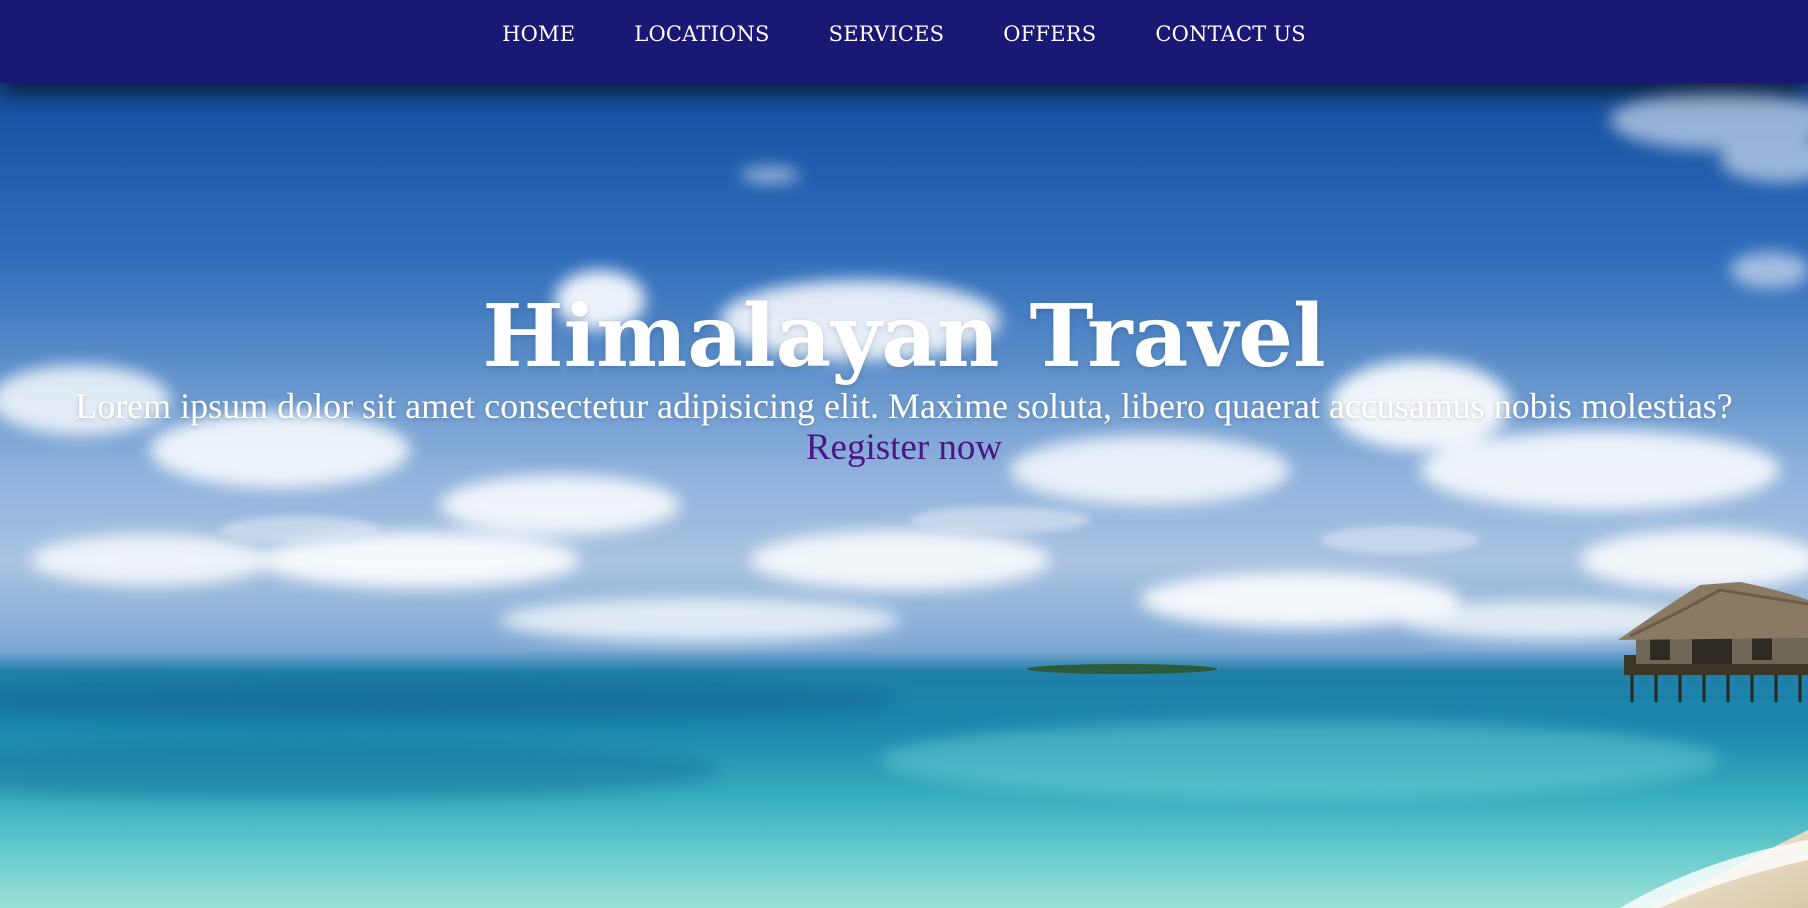  I want to click on nav-item-services: SERVICES, so click(887, 34).